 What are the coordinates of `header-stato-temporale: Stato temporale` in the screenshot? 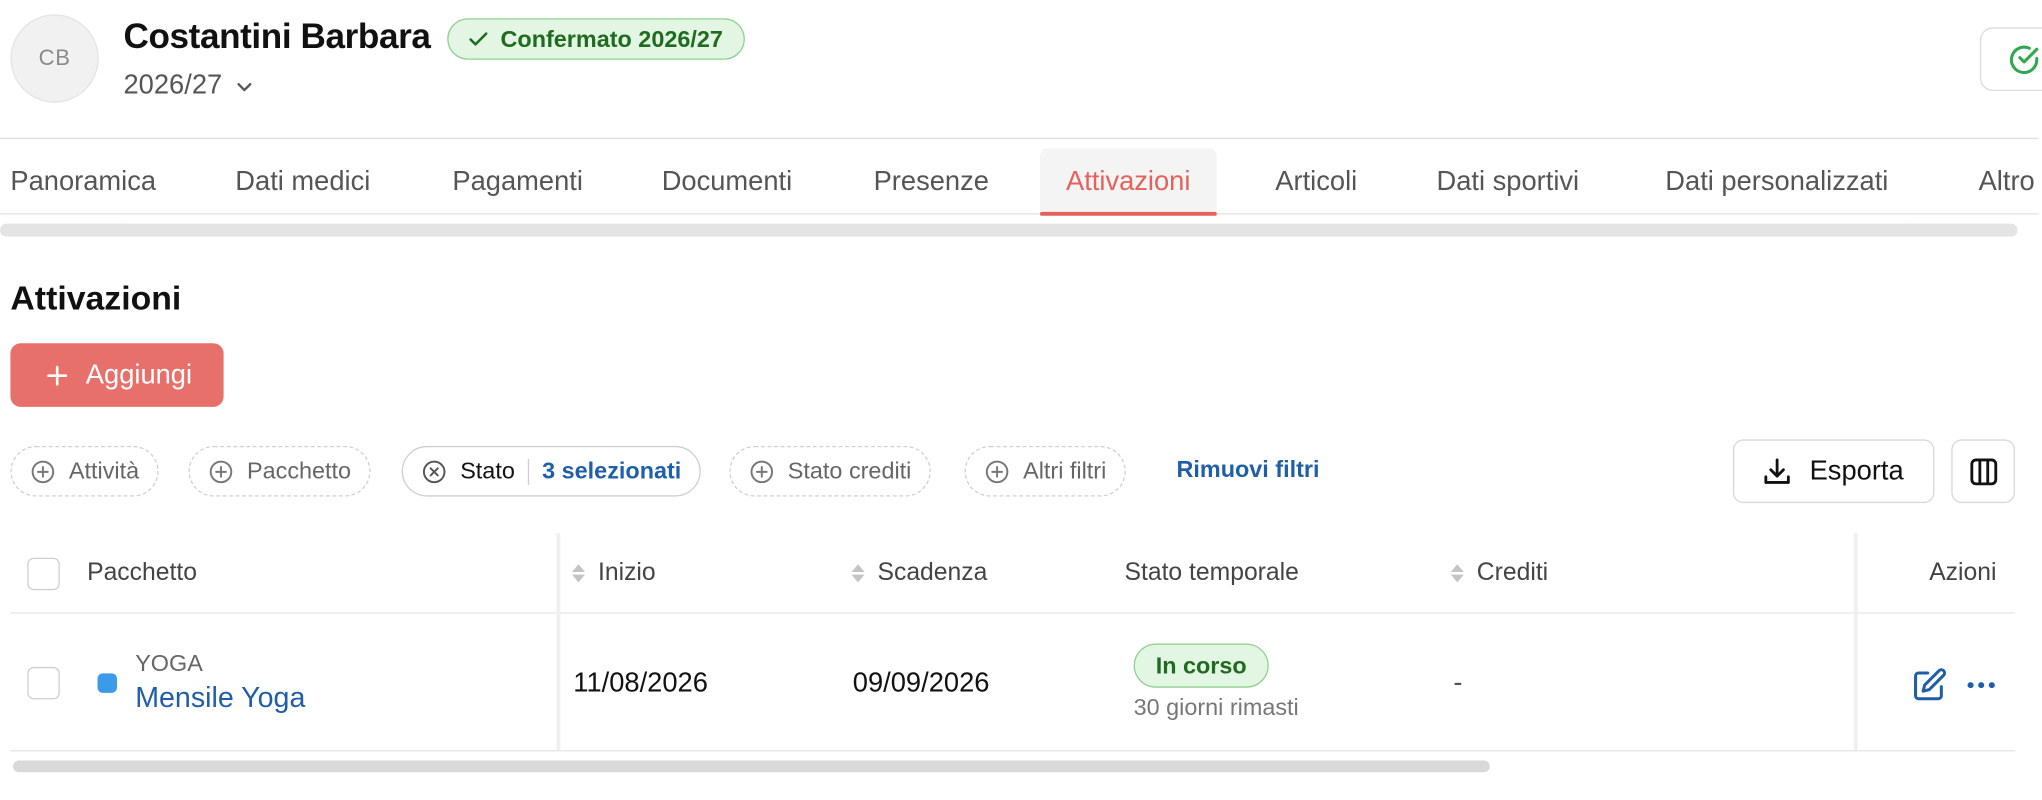 It's located at (1212, 573).